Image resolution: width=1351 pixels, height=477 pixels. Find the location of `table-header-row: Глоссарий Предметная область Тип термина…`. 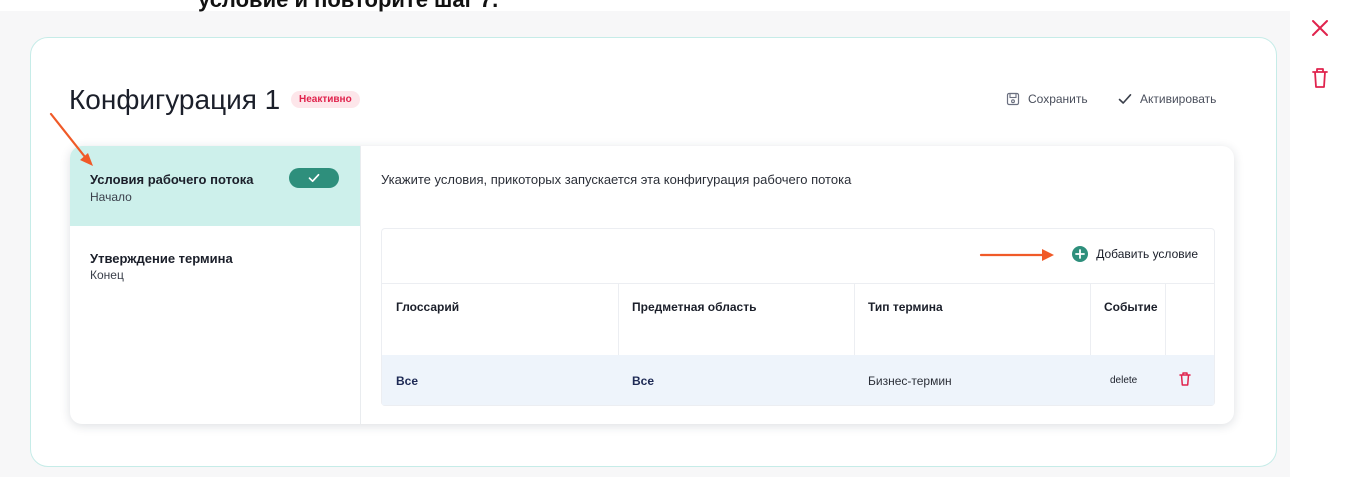

table-header-row: Глоссарий Предметная область Тип термина… is located at coordinates (798, 319).